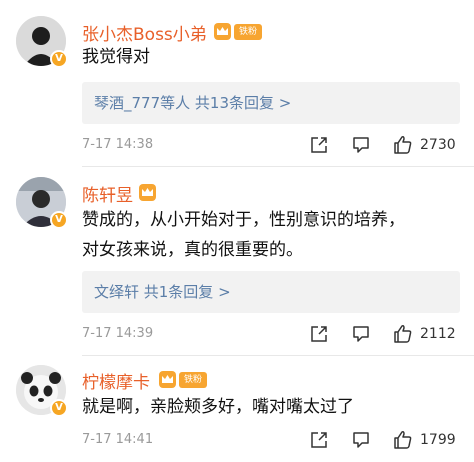  Describe the element at coordinates (116, 57) in the screenshot. I see `comment-text-line: 我觉得对` at that location.